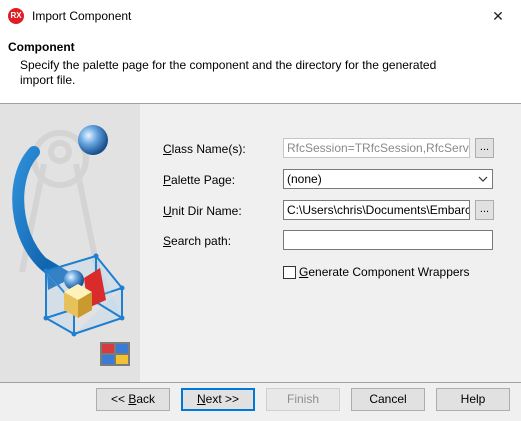  What do you see at coordinates (303, 399) in the screenshot?
I see `finish-button: Finish` at bounding box center [303, 399].